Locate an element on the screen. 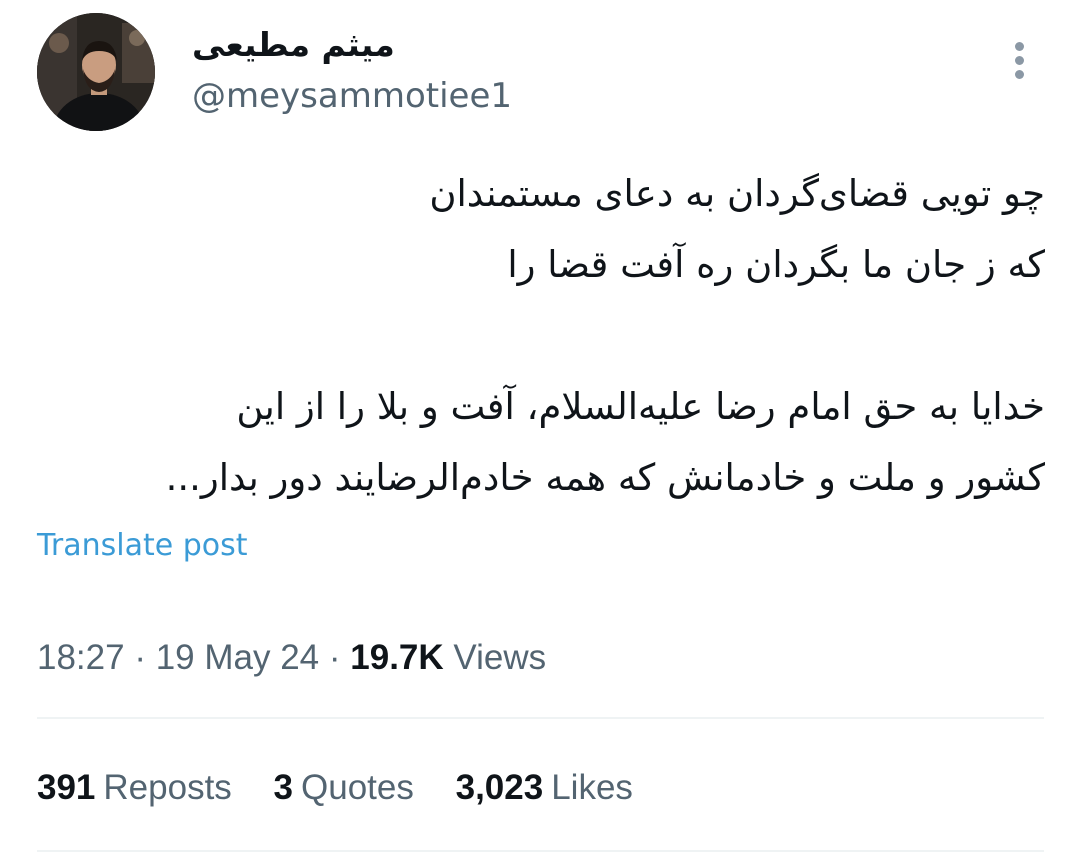 Image resolution: width=1080 pixels, height=858 pixels. quotes-count: 3 is located at coordinates (283, 787).